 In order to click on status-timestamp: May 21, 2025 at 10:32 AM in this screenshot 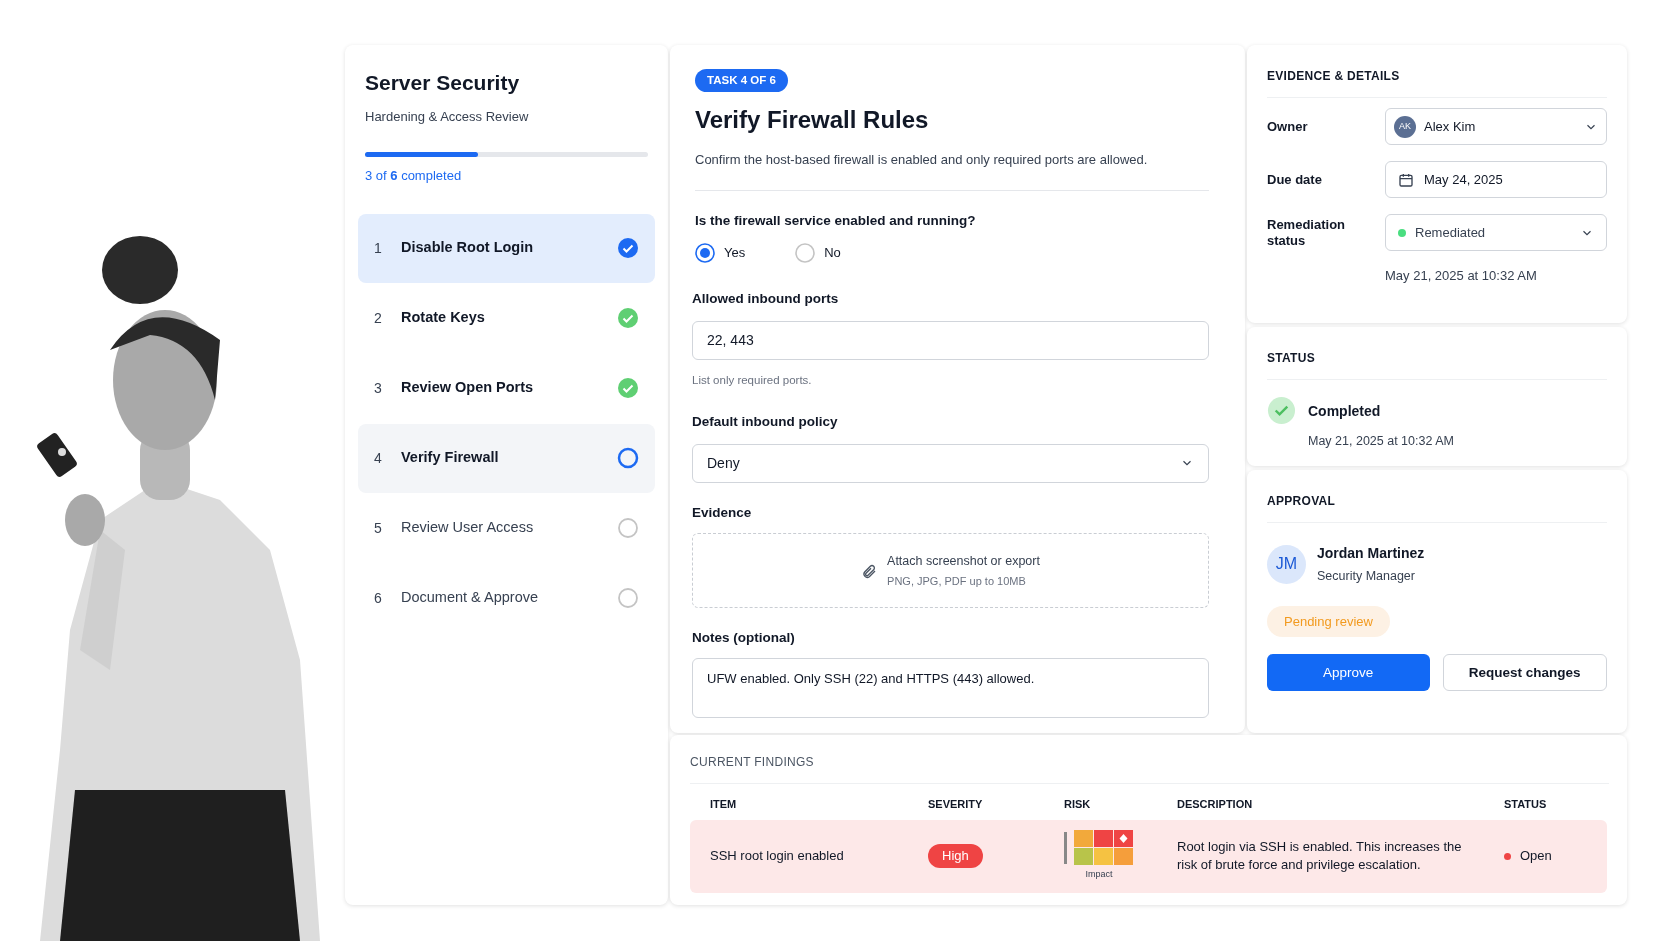, I will do `click(1381, 441)`.